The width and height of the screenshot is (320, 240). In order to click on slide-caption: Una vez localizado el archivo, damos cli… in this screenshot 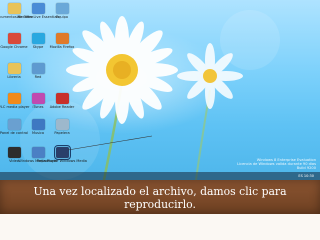, I will do `click(160, 198)`.